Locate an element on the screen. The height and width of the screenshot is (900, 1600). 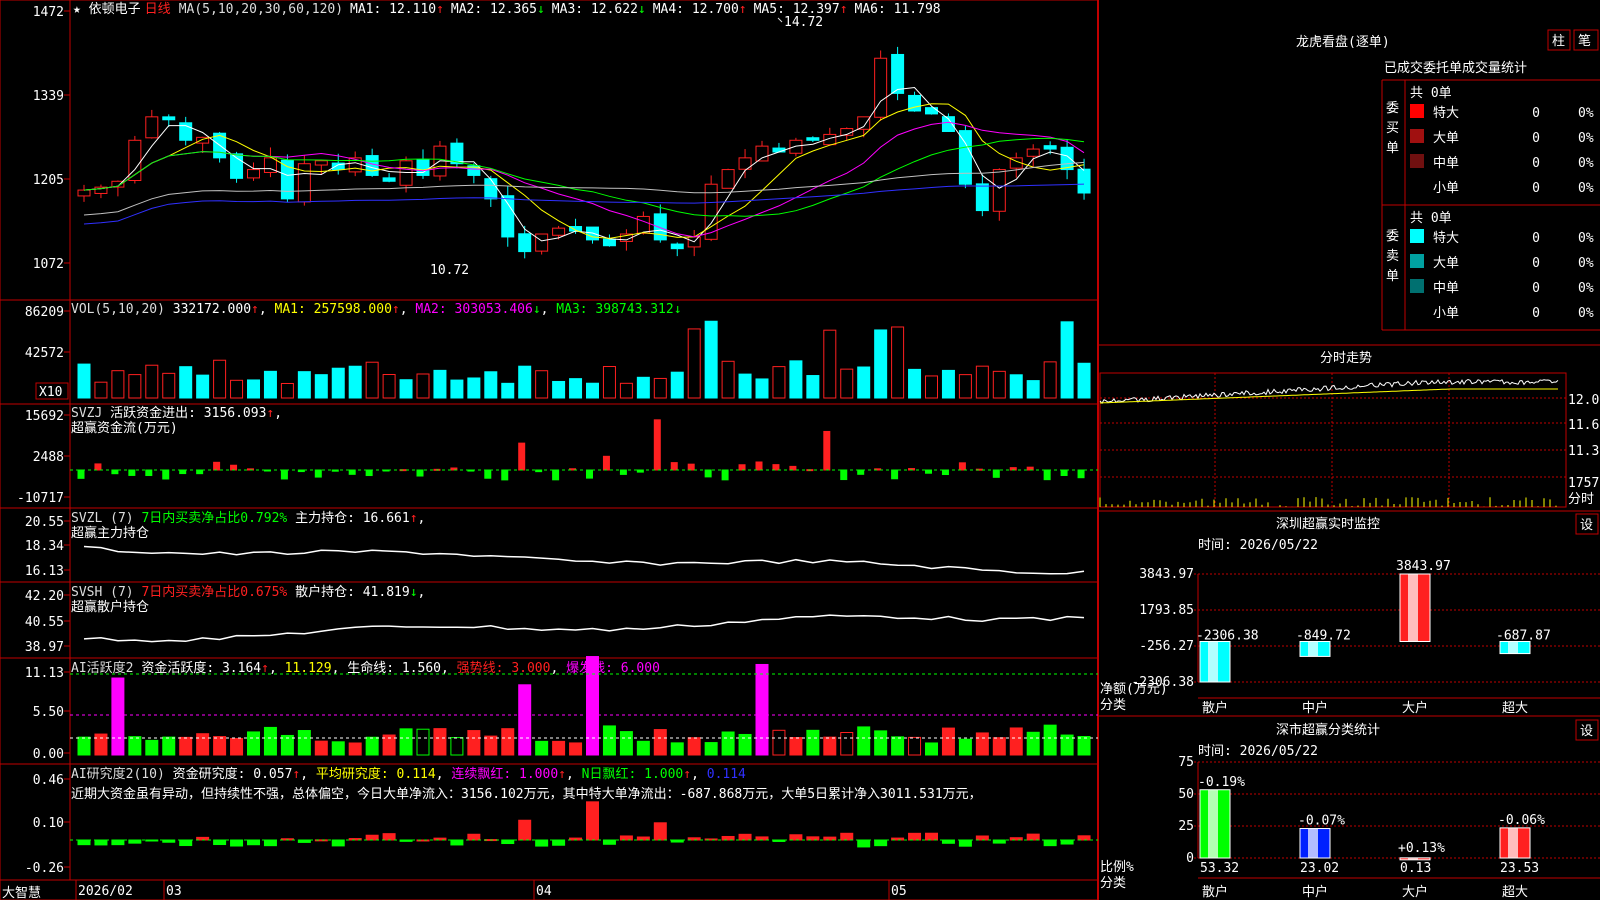
high-price-label: 14.72 is located at coordinates (803, 22).